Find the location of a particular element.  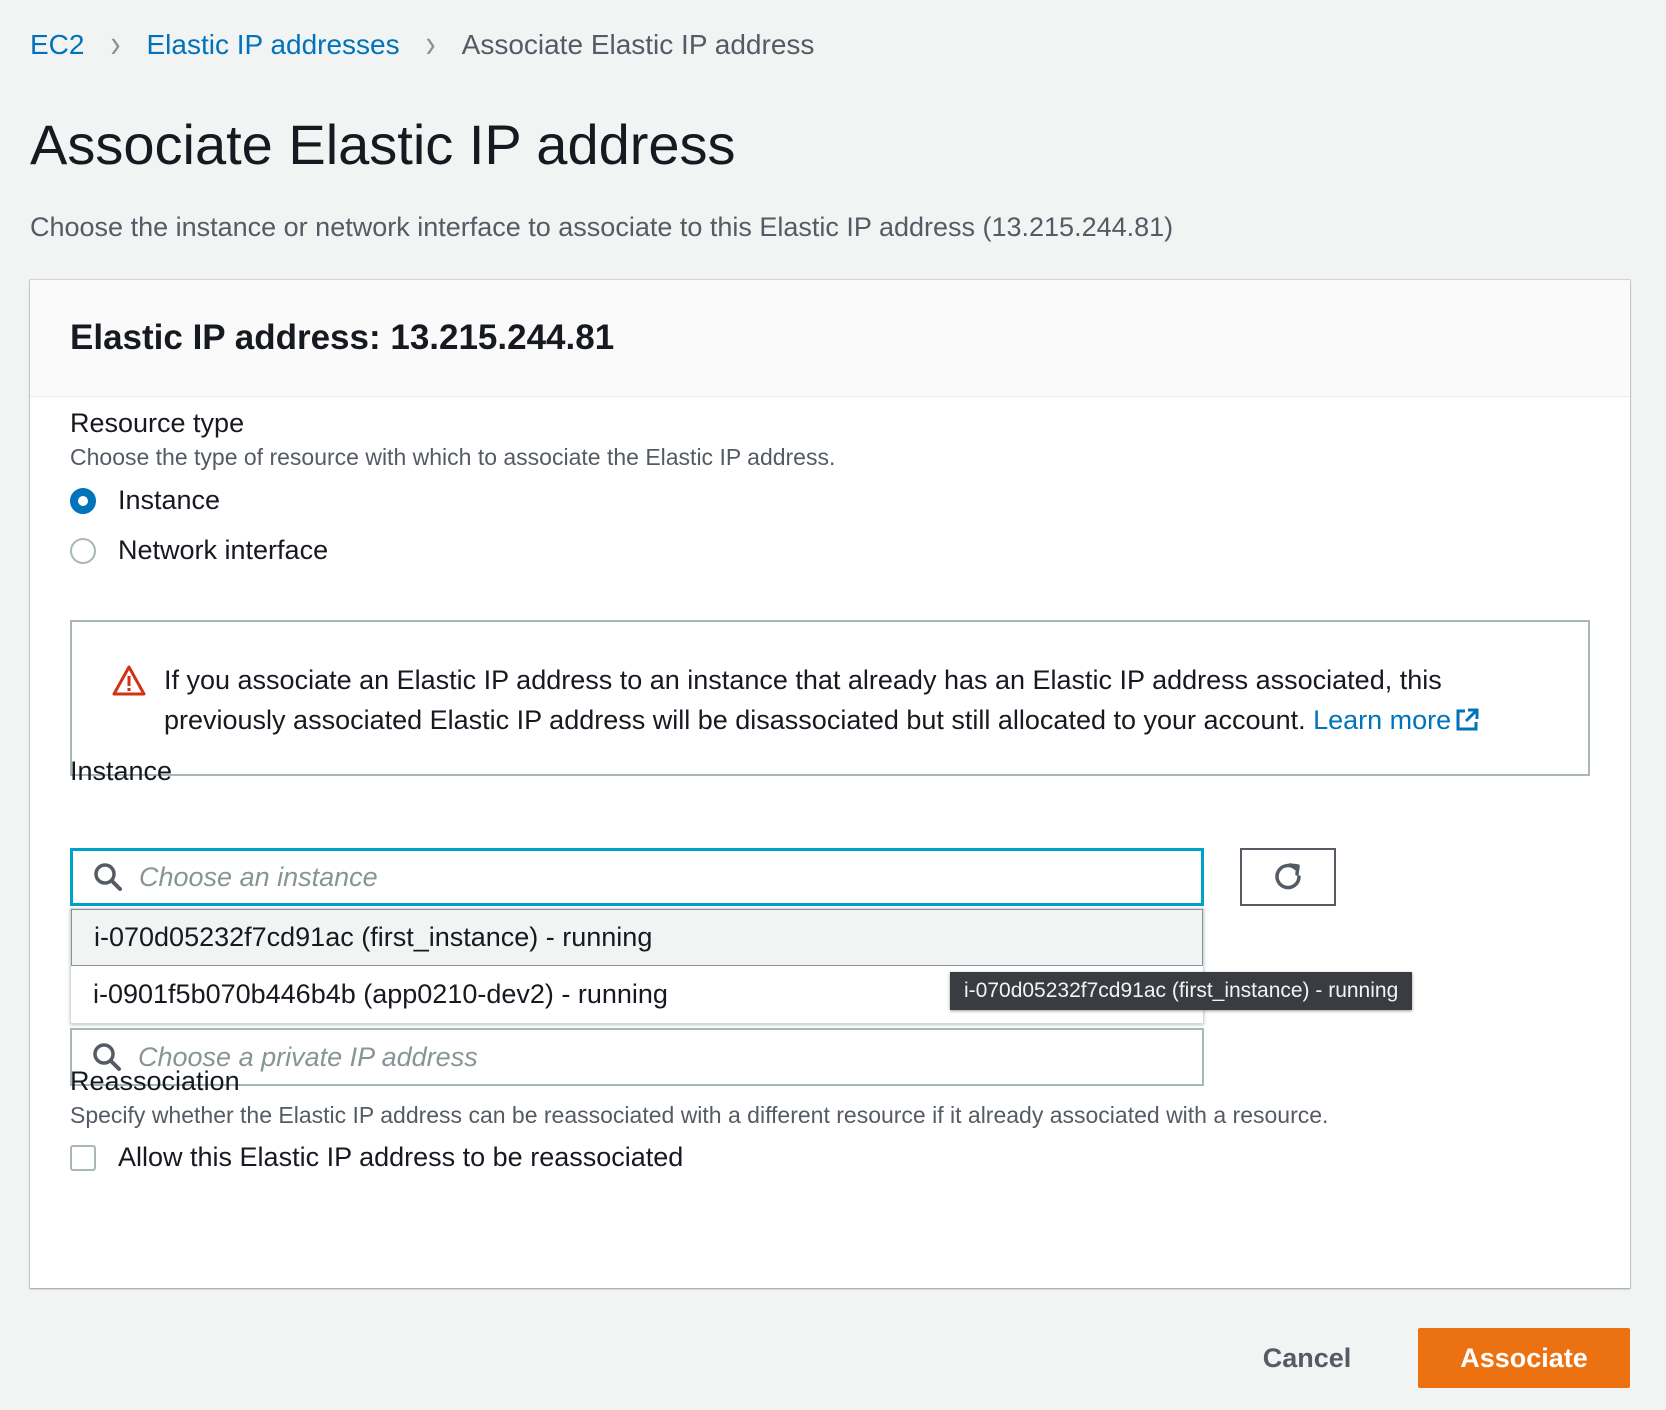

breadcrumb-ec2-link: EC2 is located at coordinates (57, 45).